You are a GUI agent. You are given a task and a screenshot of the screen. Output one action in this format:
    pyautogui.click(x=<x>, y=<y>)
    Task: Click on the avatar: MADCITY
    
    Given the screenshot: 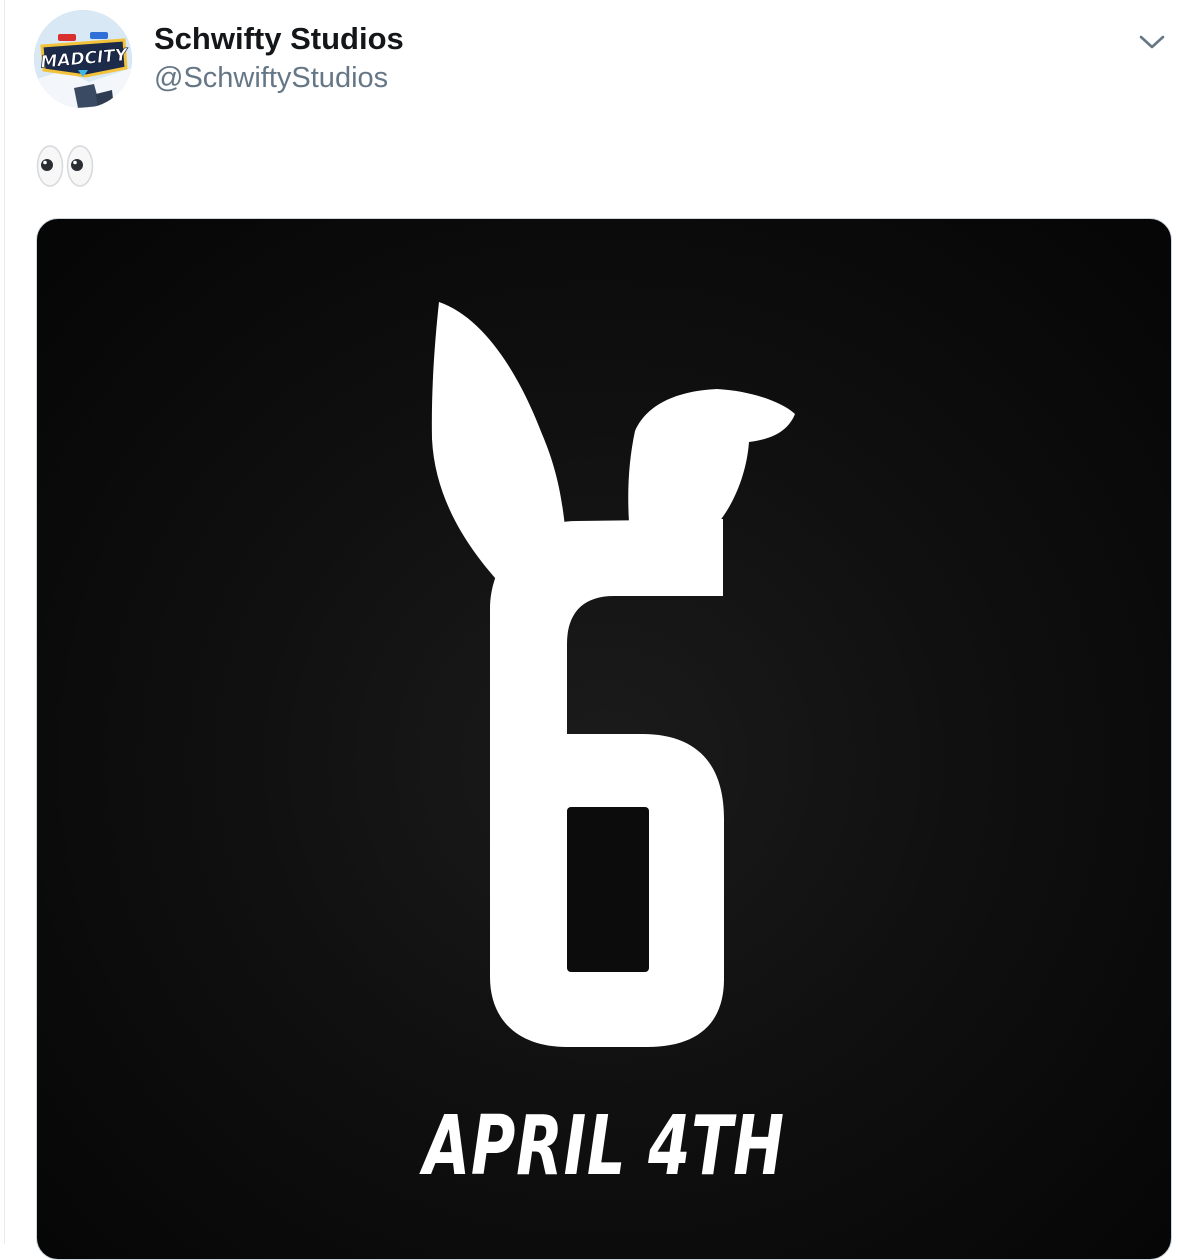 What is the action you would take?
    pyautogui.click(x=83, y=59)
    